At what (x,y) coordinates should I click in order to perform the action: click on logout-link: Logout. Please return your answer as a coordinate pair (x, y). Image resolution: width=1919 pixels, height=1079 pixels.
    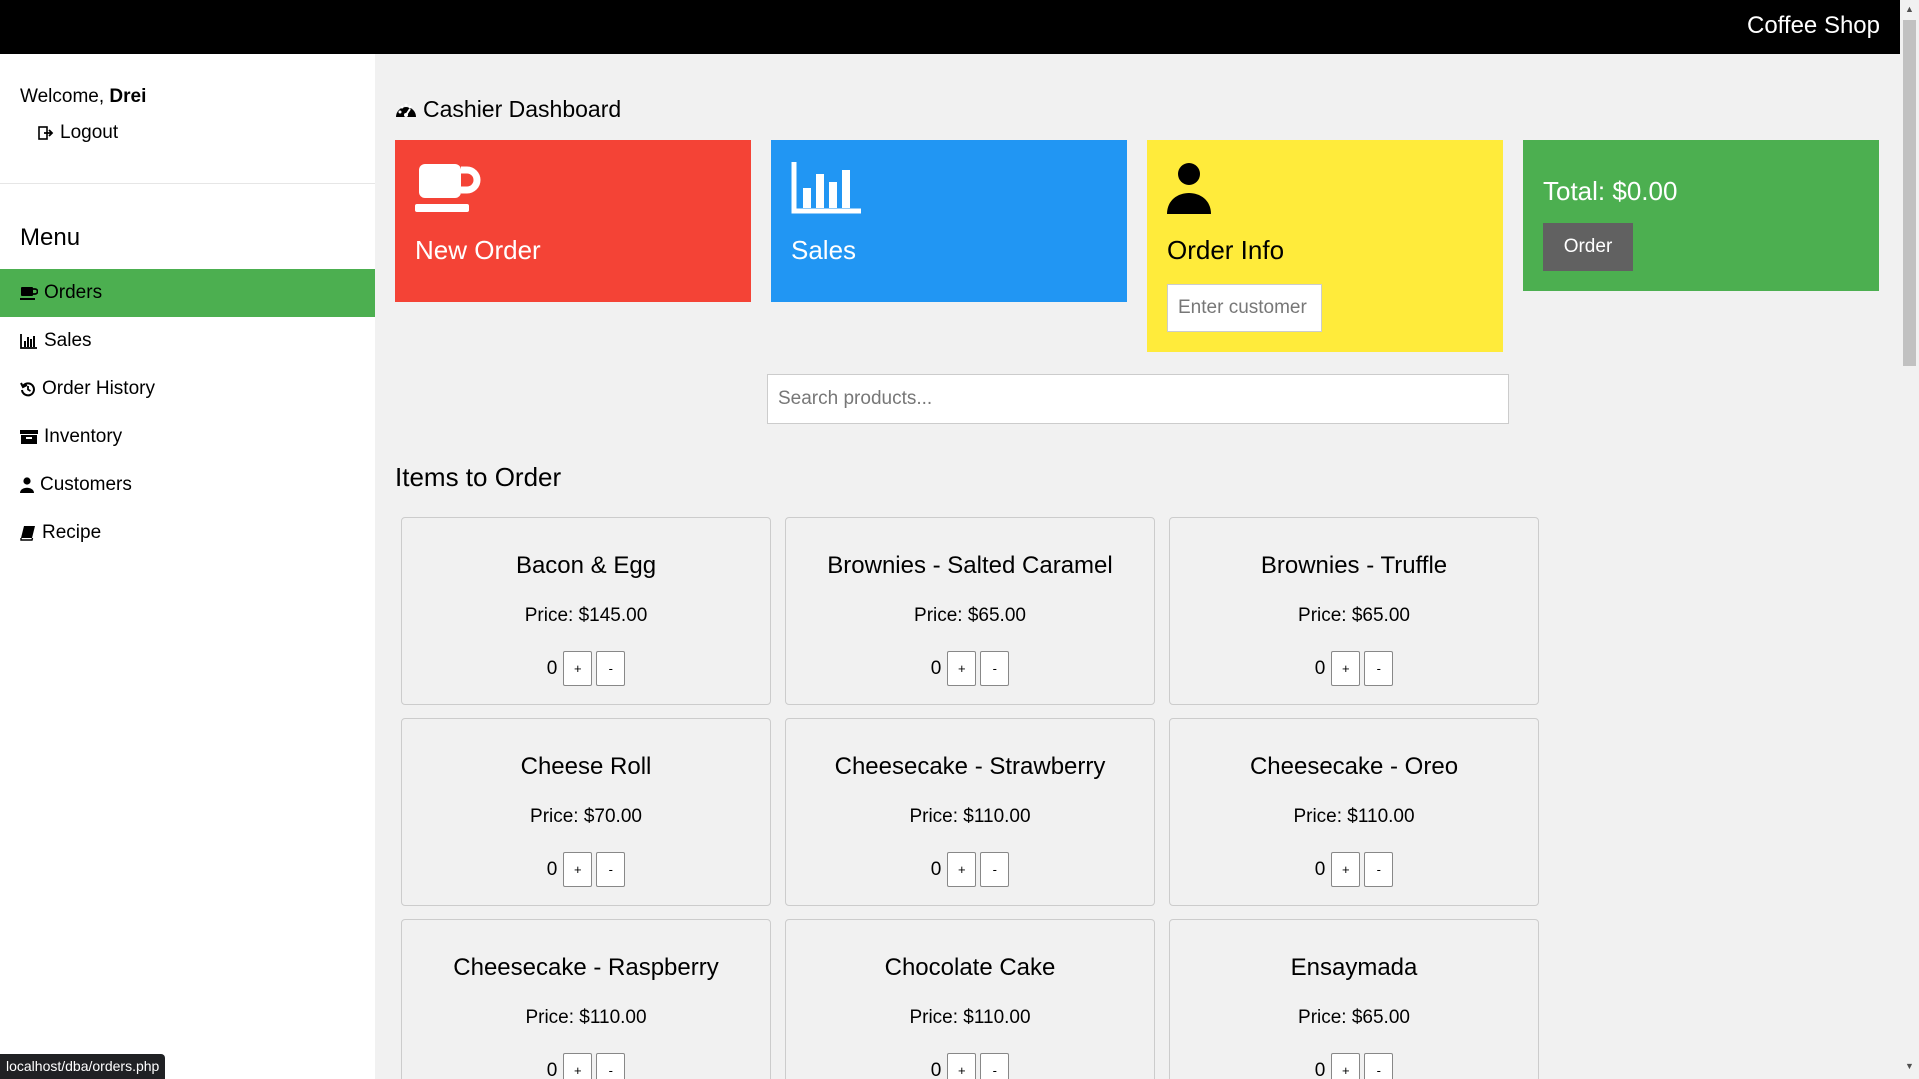
    Looking at the image, I should click on (78, 133).